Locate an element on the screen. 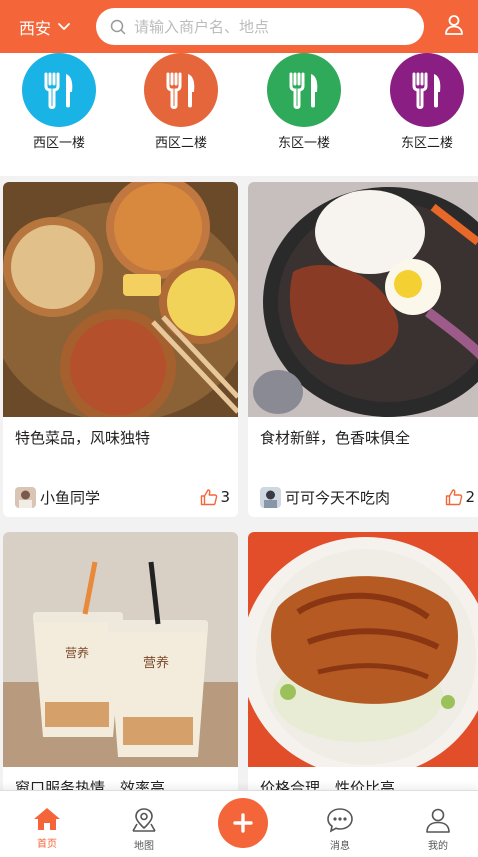  category-item: 东区二楼 is located at coordinates (427, 102).